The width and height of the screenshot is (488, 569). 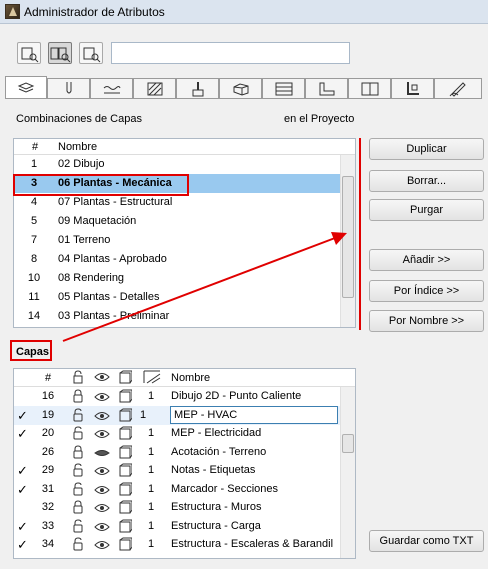 What do you see at coordinates (204, 287) in the screenshot?
I see `annotation-arrow` at bounding box center [204, 287].